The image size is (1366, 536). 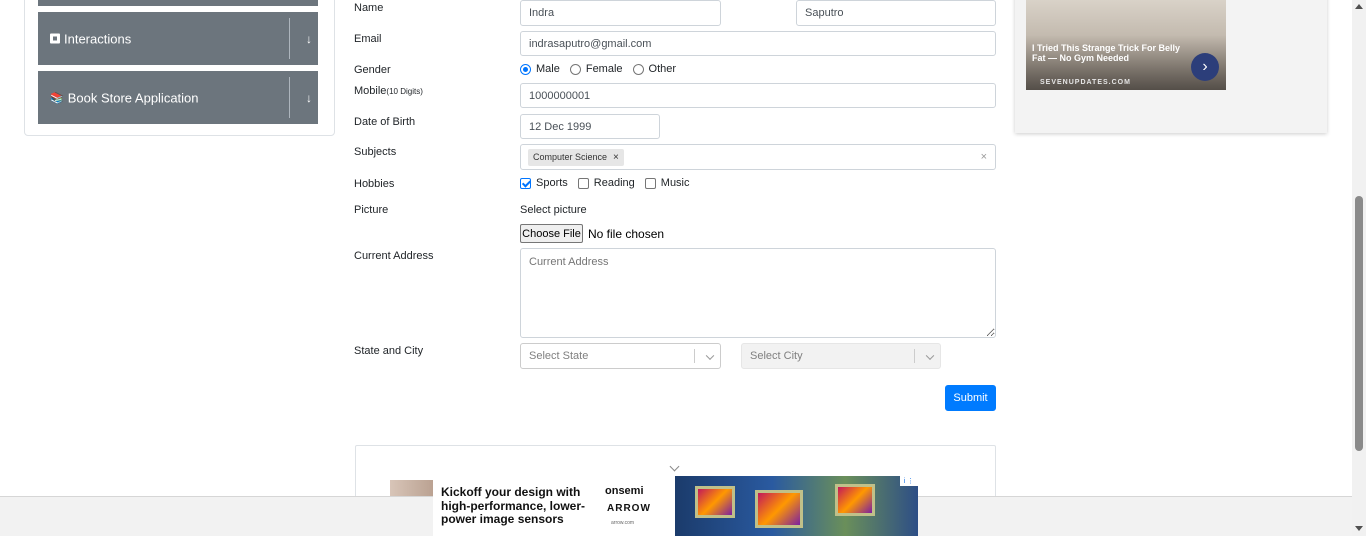 I want to click on hobby-reading-option: Reading, so click(x=606, y=183).